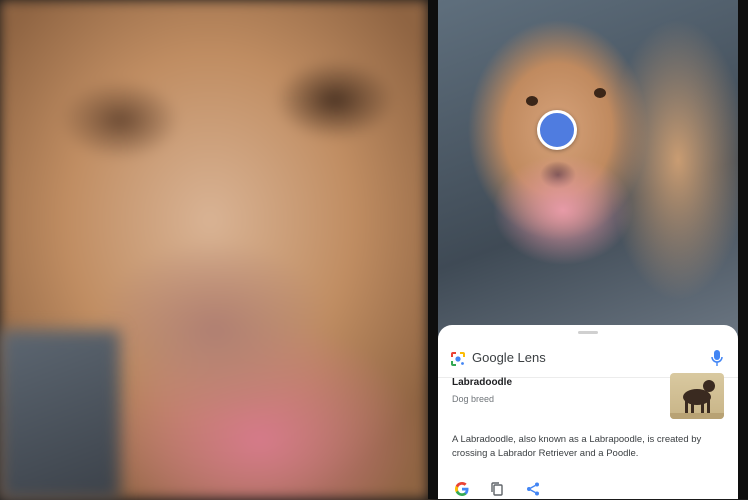 This screenshot has width=748, height=500. I want to click on lens-search-bar: Google Lens, so click(588, 357).